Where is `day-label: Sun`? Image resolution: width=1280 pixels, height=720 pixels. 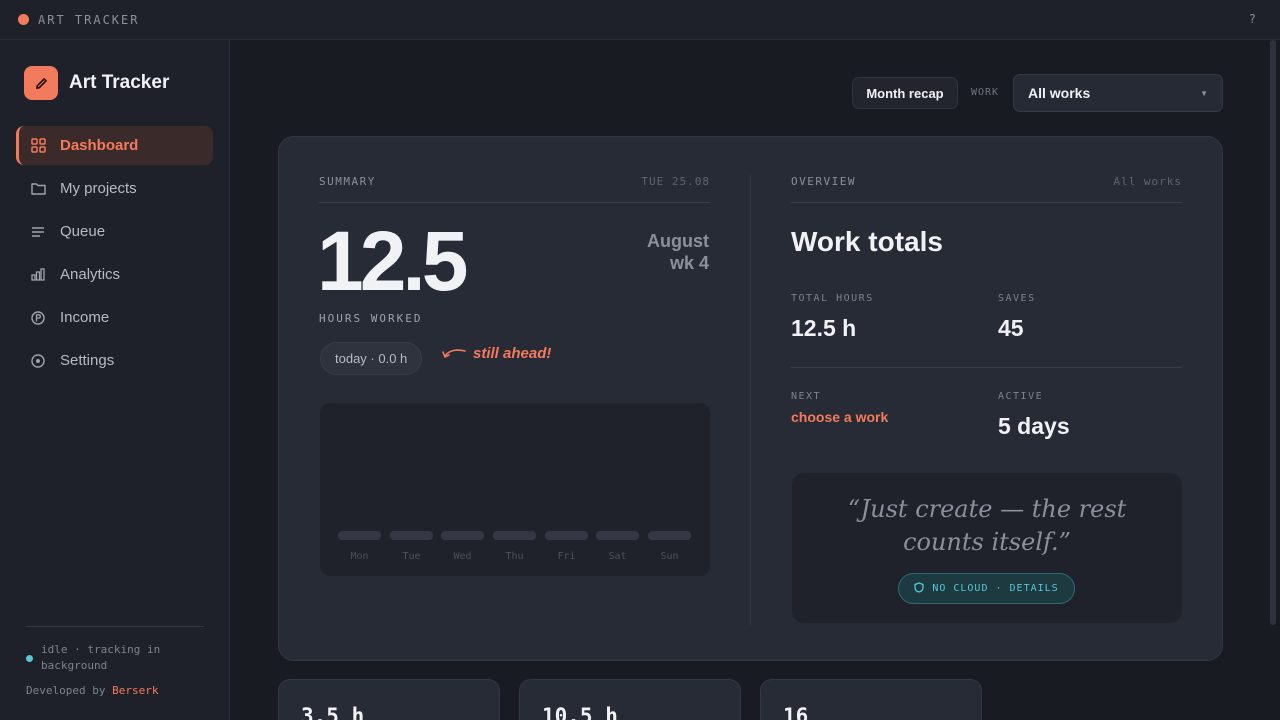
day-label: Sun is located at coordinates (669, 556).